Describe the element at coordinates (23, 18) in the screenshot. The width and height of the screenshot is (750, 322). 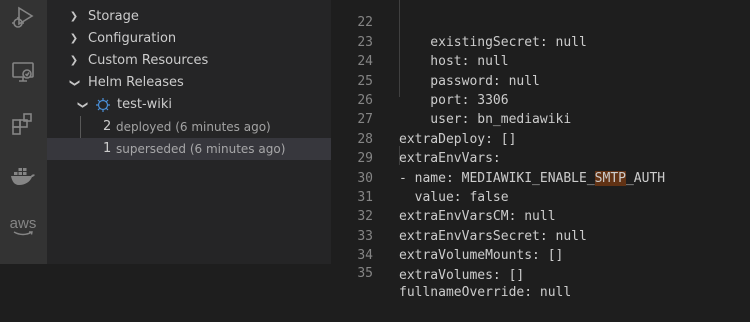
I see `run-debug-icon` at that location.